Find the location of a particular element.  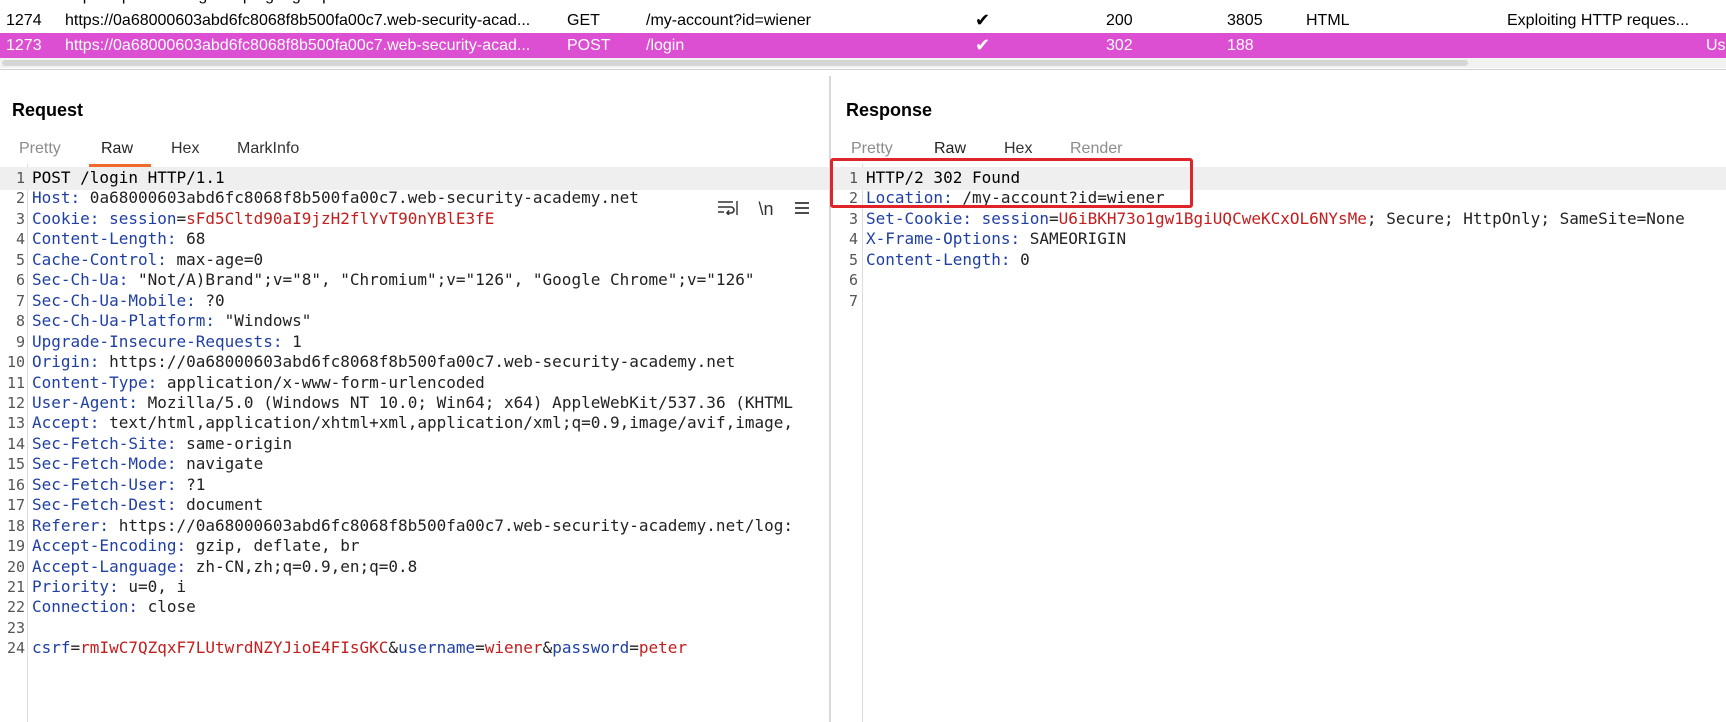

tab-render: Render is located at coordinates (1096, 149).